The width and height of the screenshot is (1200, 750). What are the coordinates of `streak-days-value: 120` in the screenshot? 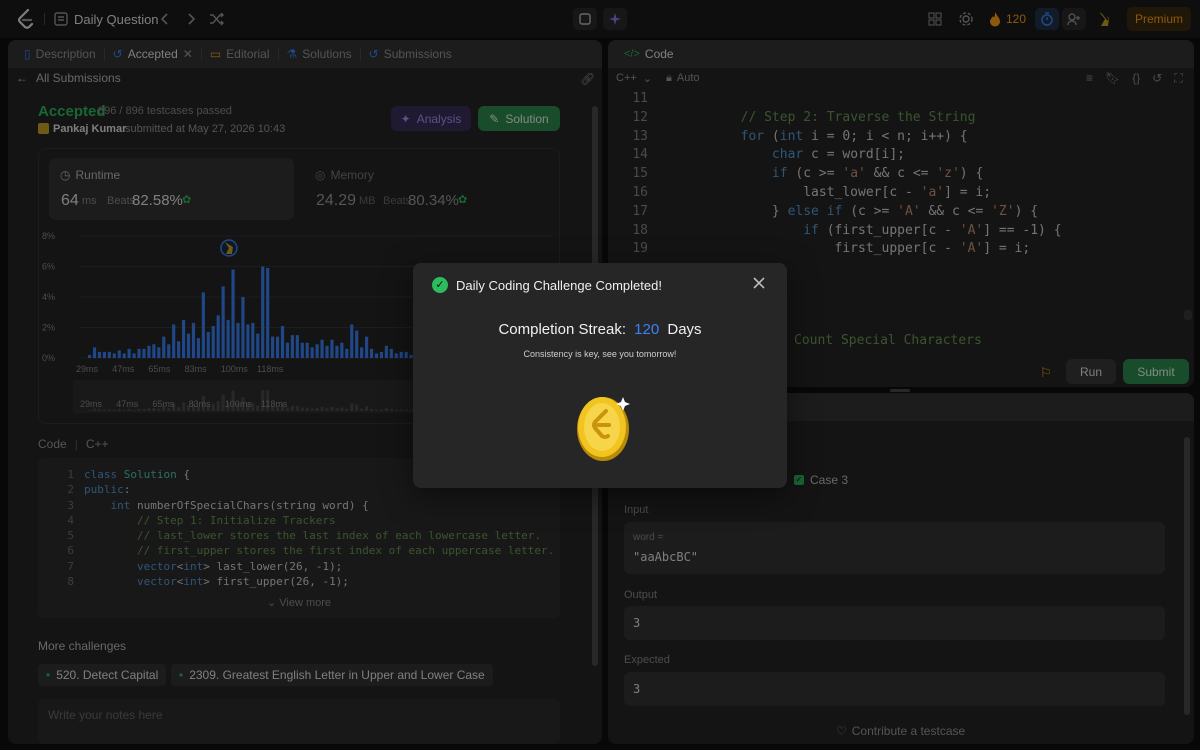 It's located at (647, 329).